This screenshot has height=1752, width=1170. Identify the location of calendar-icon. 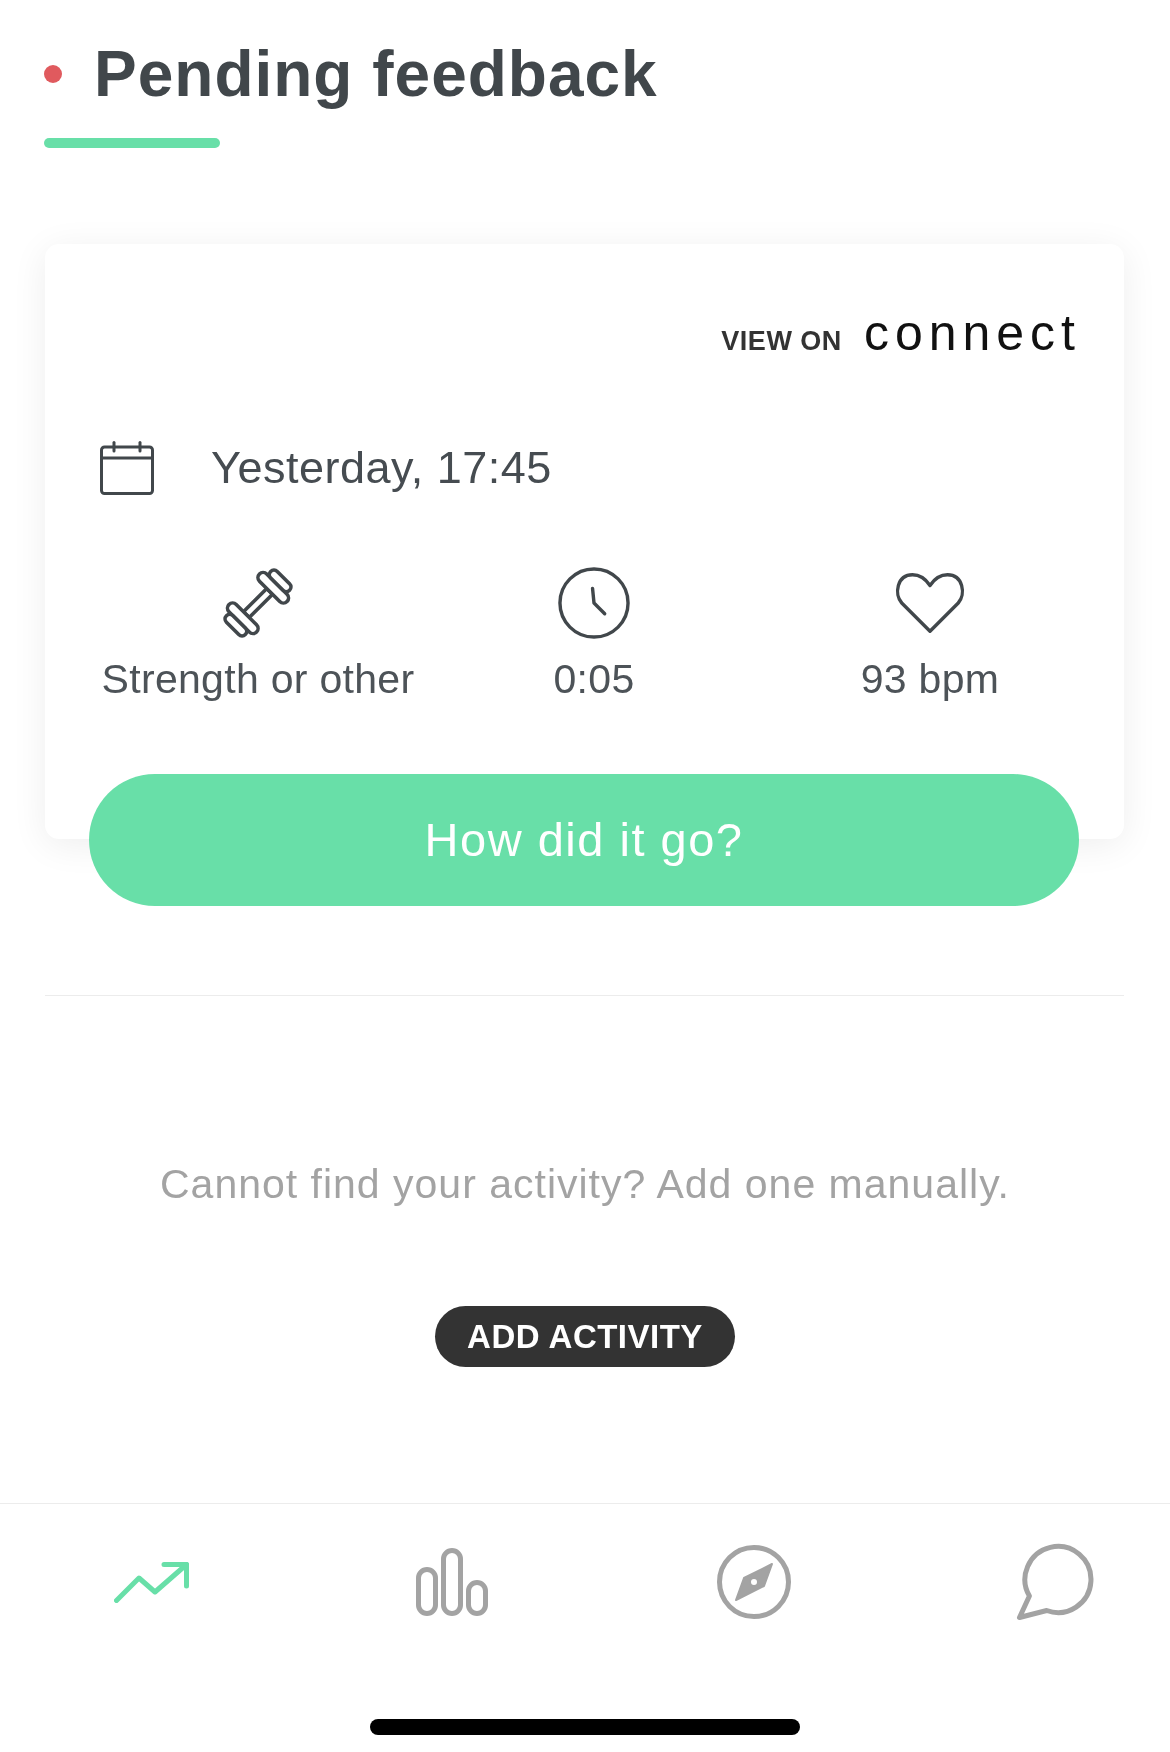
(127, 468).